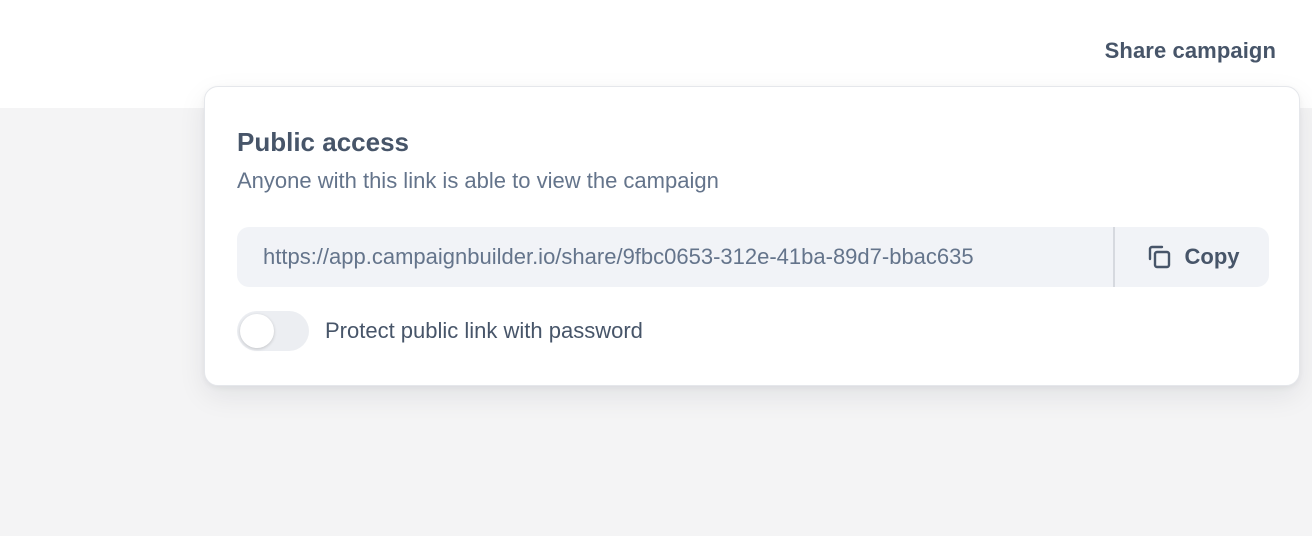 The height and width of the screenshot is (536, 1312). What do you see at coordinates (675, 257) in the screenshot?
I see `share-link-input` at bounding box center [675, 257].